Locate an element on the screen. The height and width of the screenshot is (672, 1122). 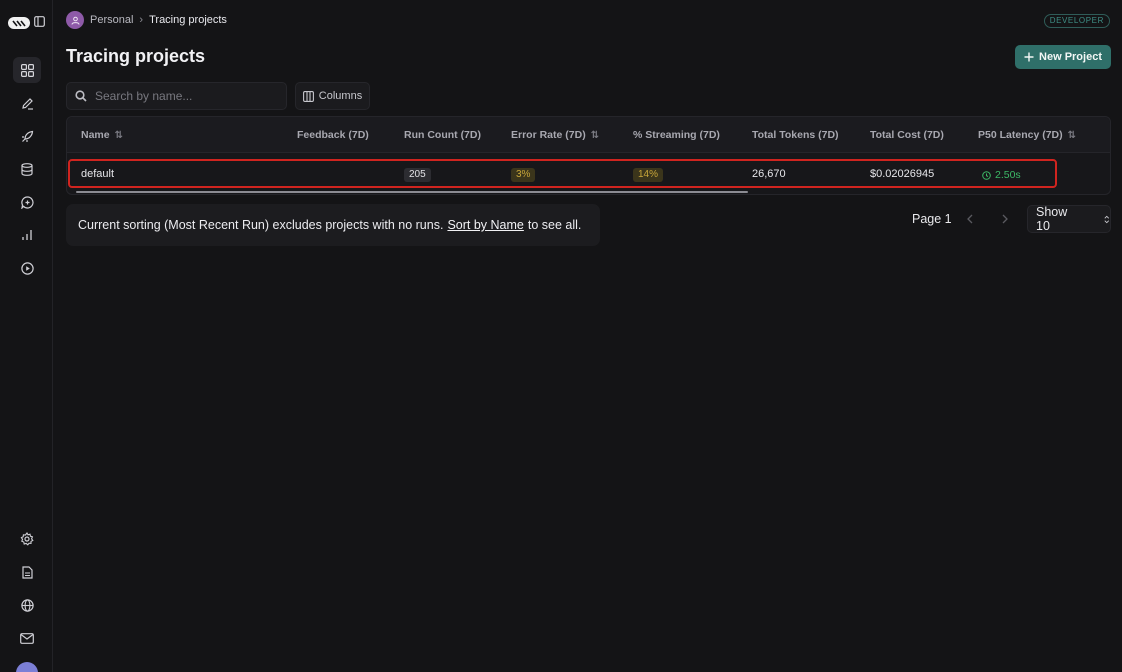
chevron-right-icon is located at coordinates (1005, 219).